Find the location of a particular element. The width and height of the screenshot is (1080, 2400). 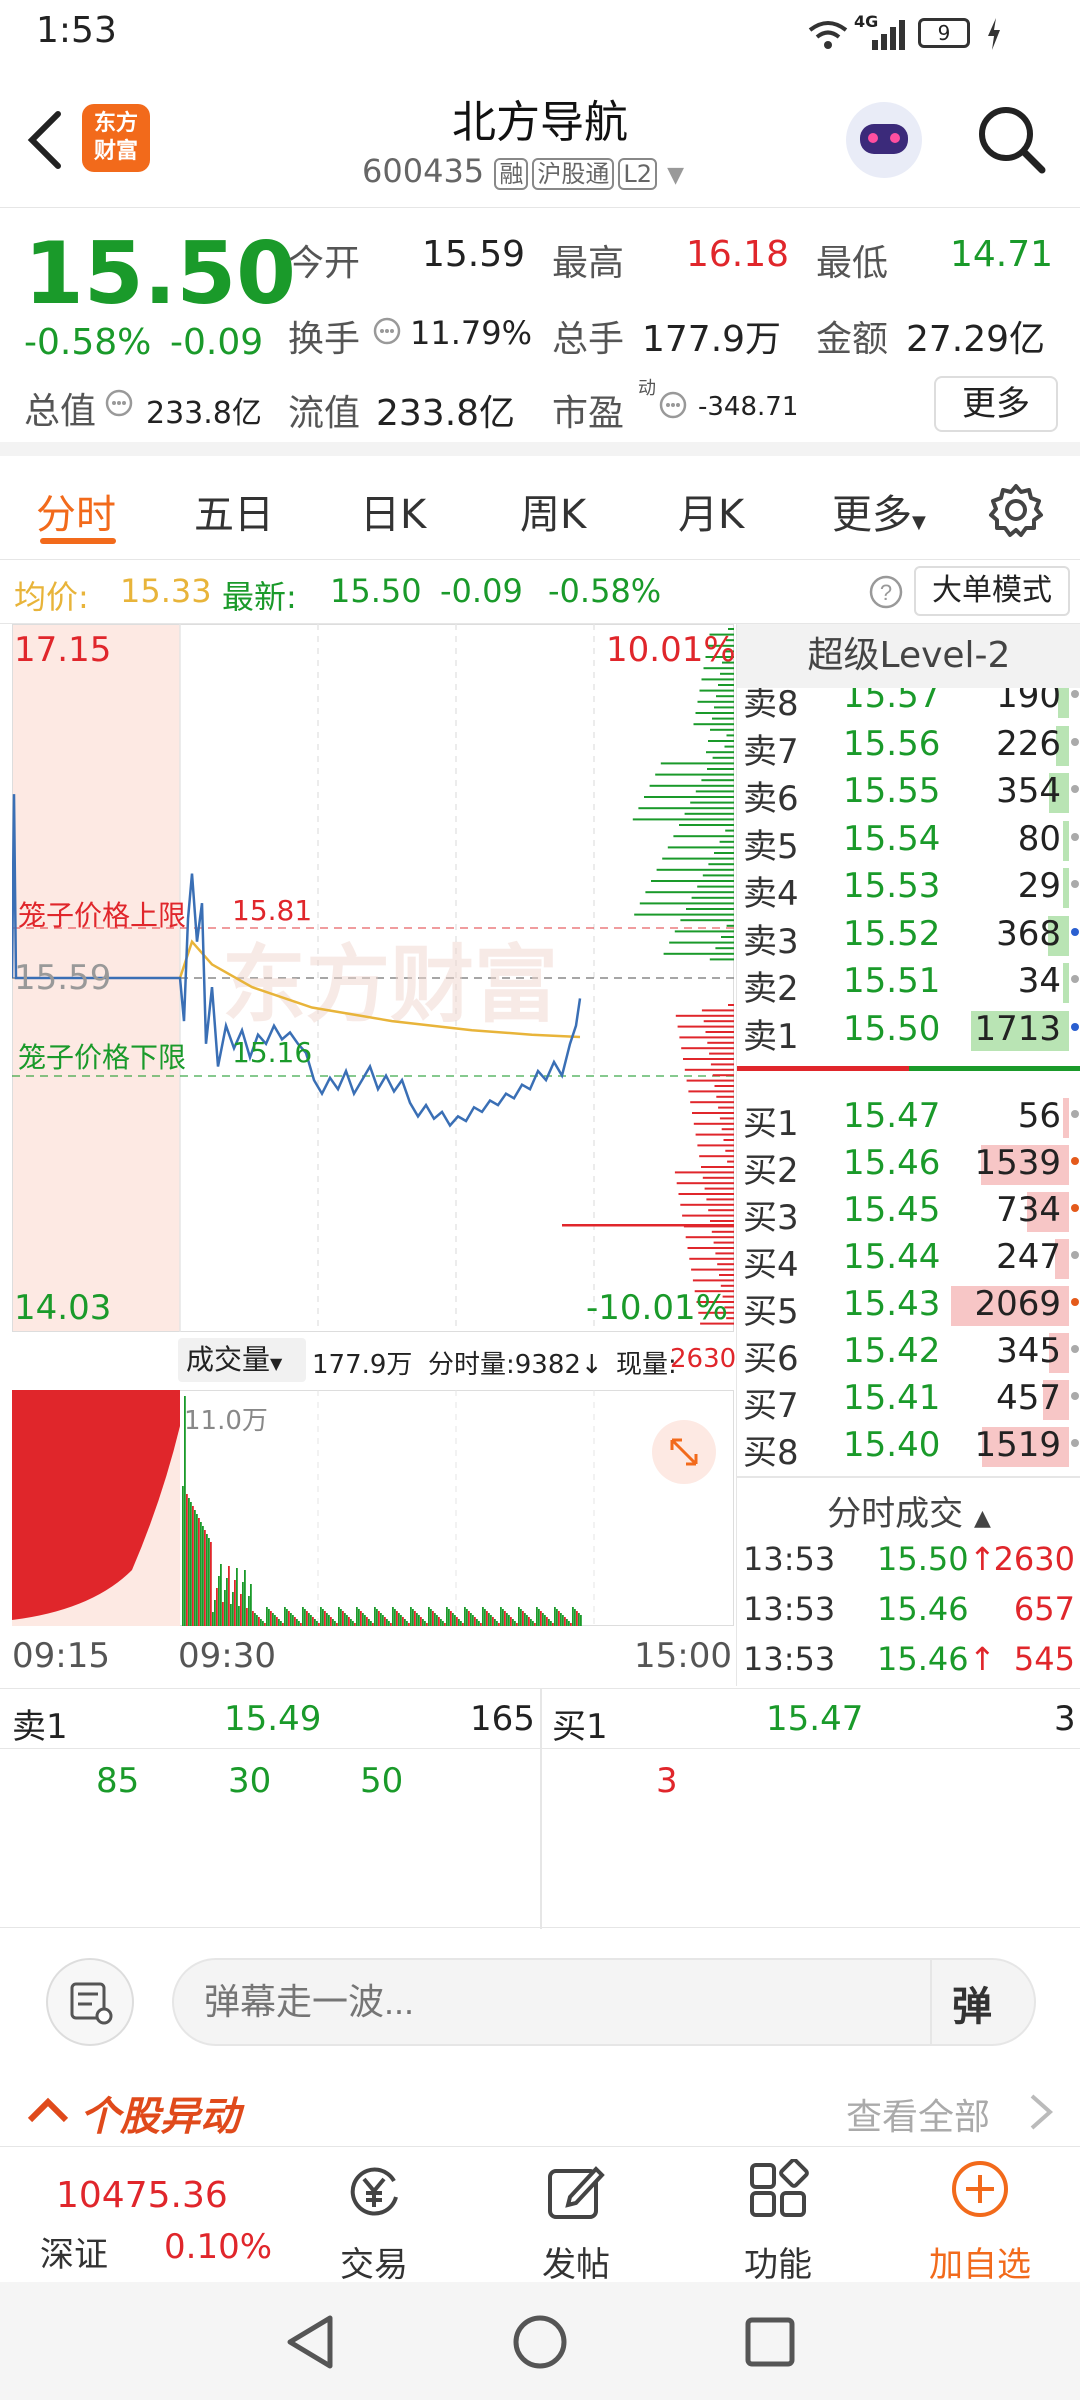

ticks-title-label: 分时成交 is located at coordinates (895, 1514).